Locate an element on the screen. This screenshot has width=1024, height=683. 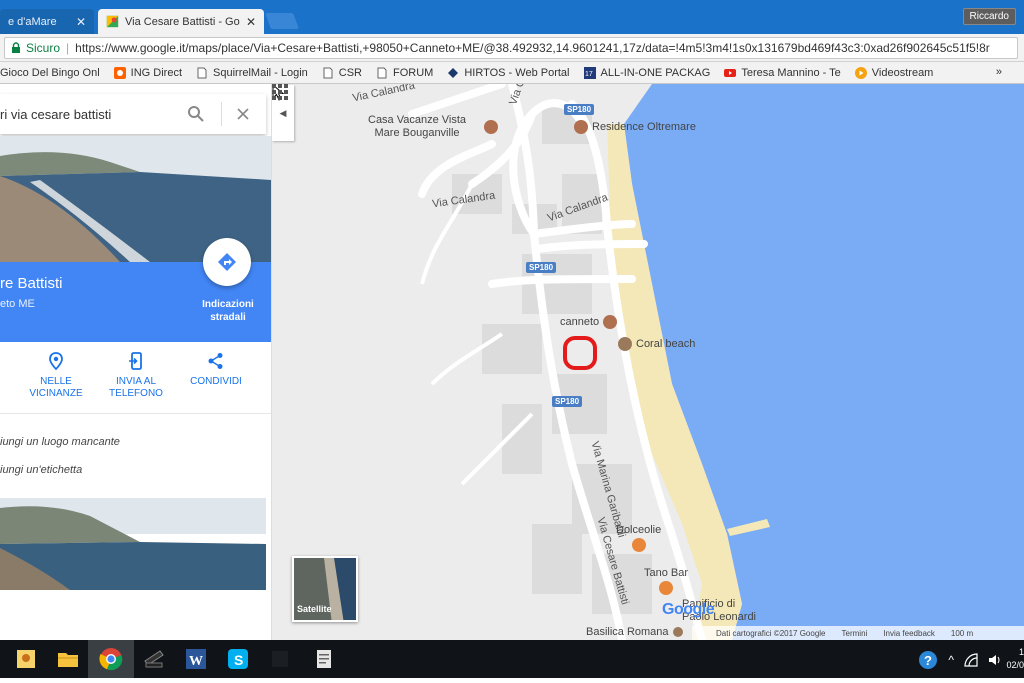
clock: 1 02/0 is located at coordinates (1014, 659).